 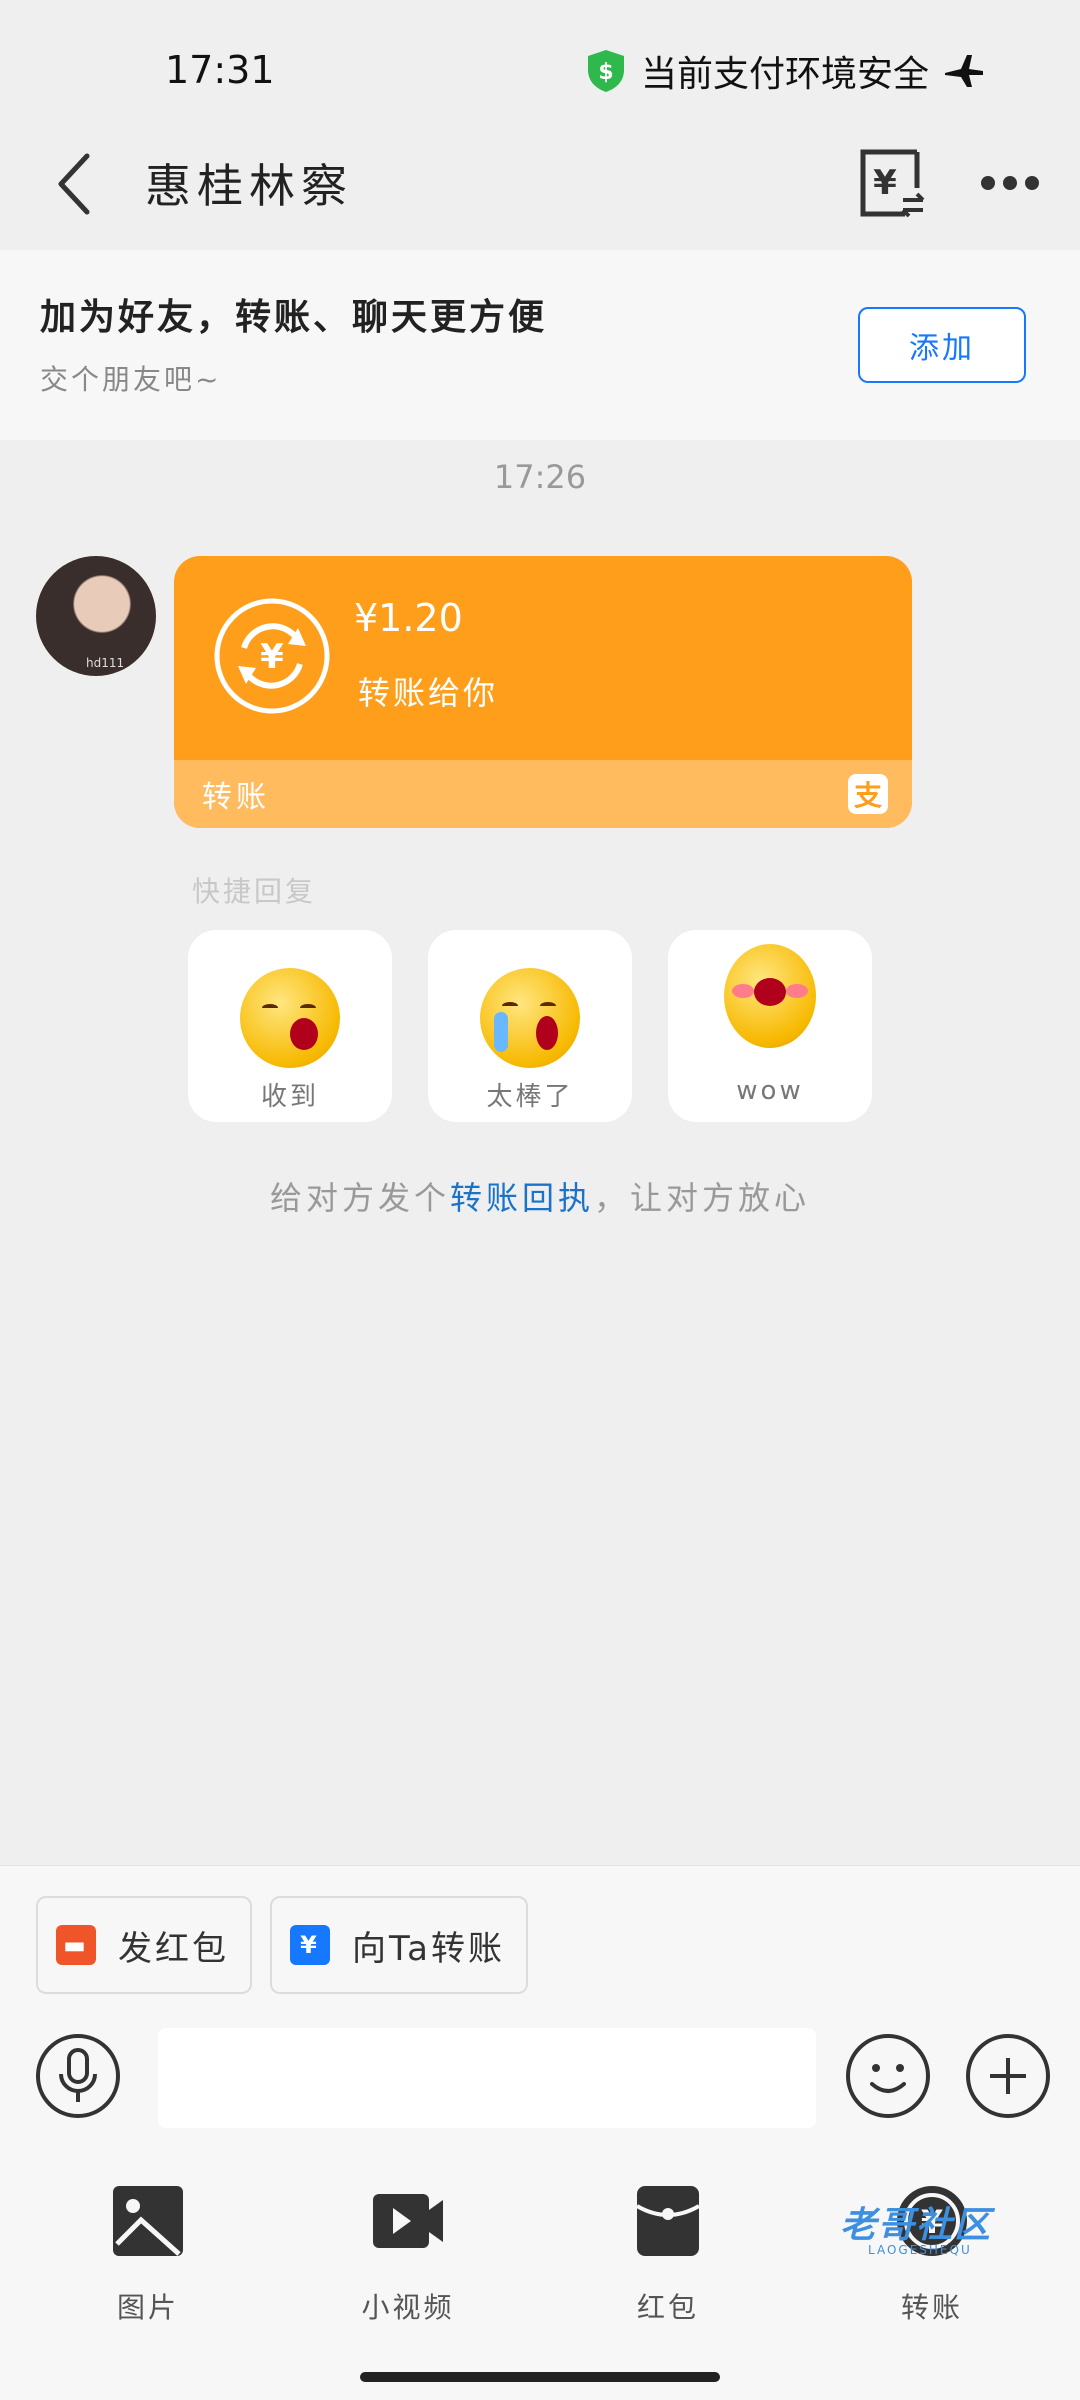 I want to click on more-icon, so click(x=988, y=183).